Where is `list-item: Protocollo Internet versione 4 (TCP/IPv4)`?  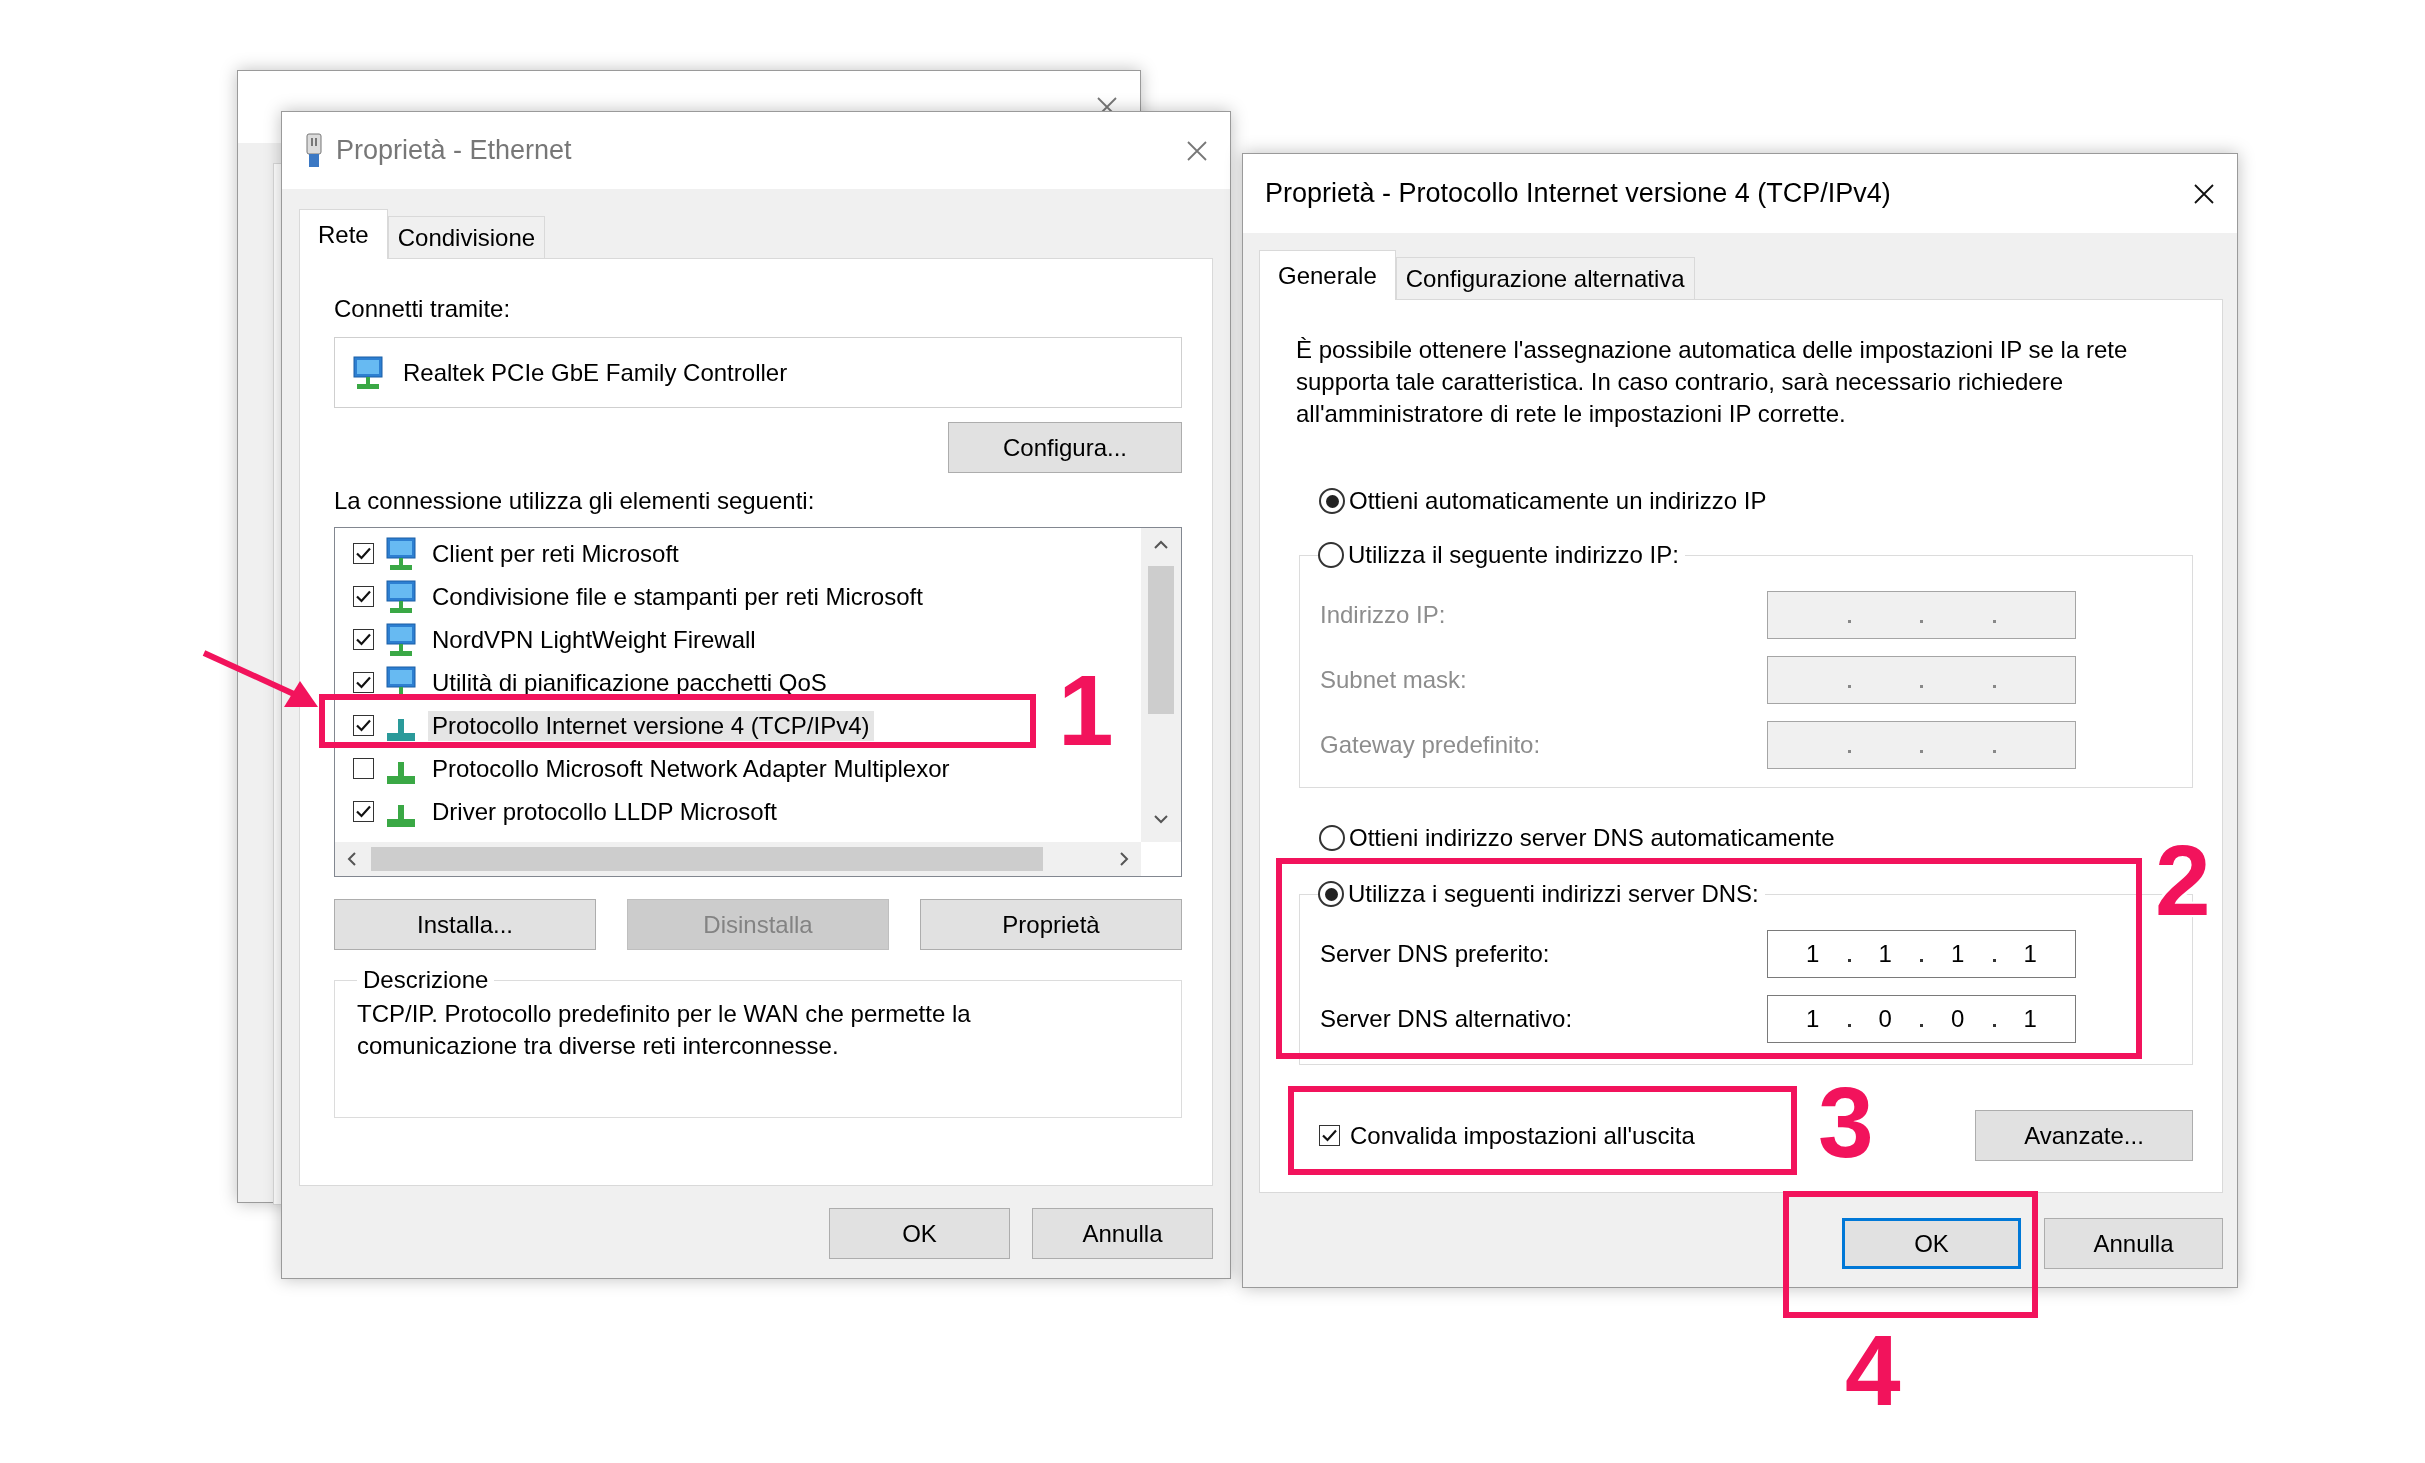
list-item: Protocollo Internet versione 4 (TCP/IPv4) is located at coordinates (651, 725).